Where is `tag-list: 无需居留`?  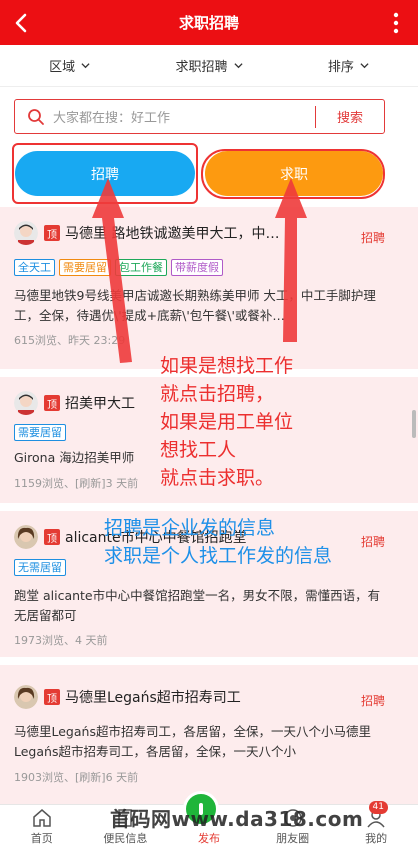
tag-list: 无需居留 is located at coordinates (40, 567).